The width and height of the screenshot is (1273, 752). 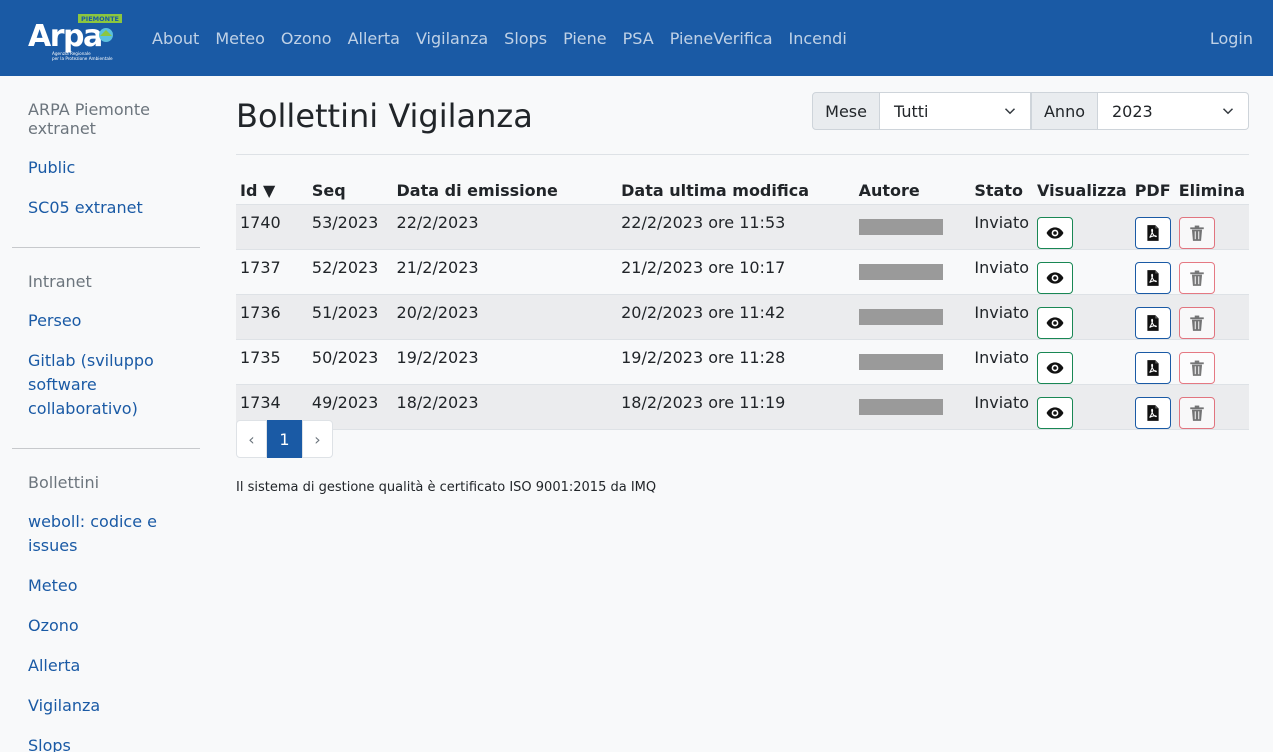 What do you see at coordinates (505, 227) in the screenshot?
I see `cell-emission-date: 22/2/2023` at bounding box center [505, 227].